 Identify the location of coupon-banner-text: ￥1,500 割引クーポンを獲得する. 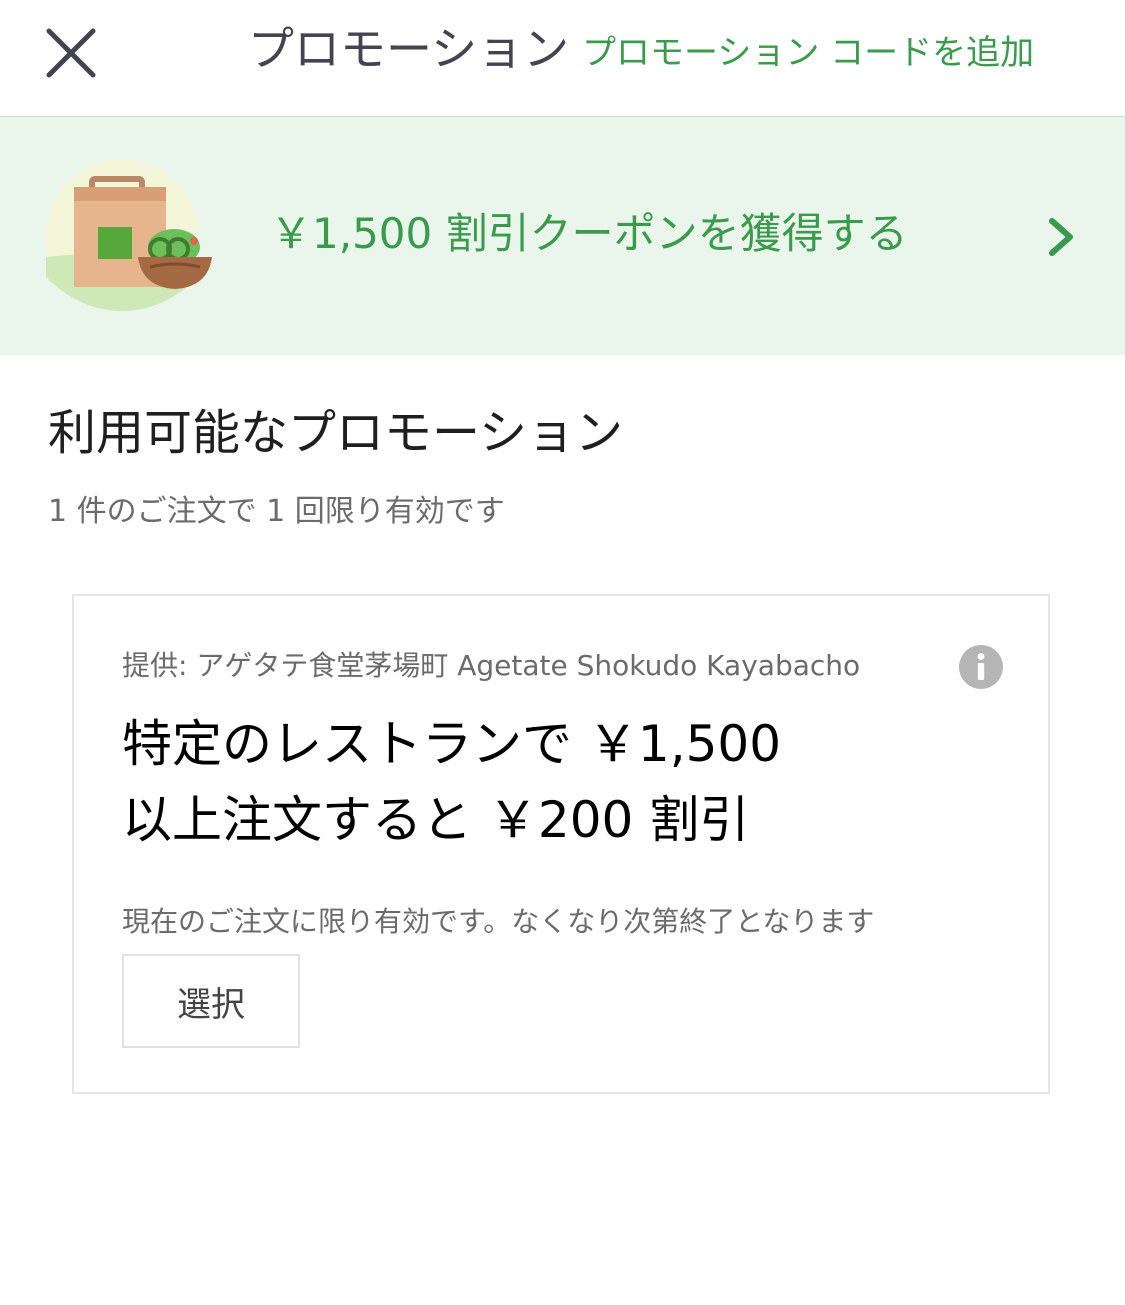
(589, 233).